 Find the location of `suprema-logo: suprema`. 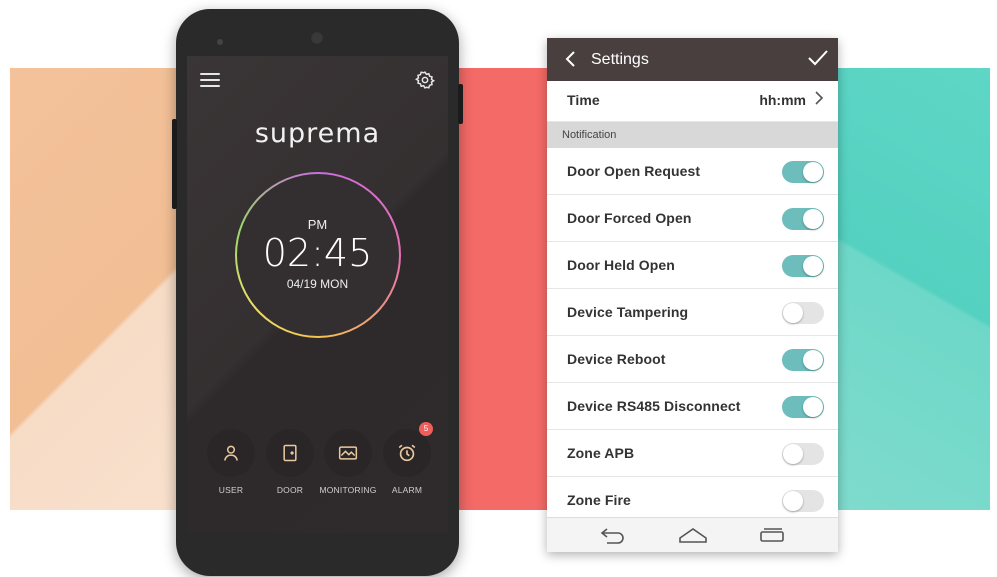

suprema-logo: suprema is located at coordinates (317, 133).